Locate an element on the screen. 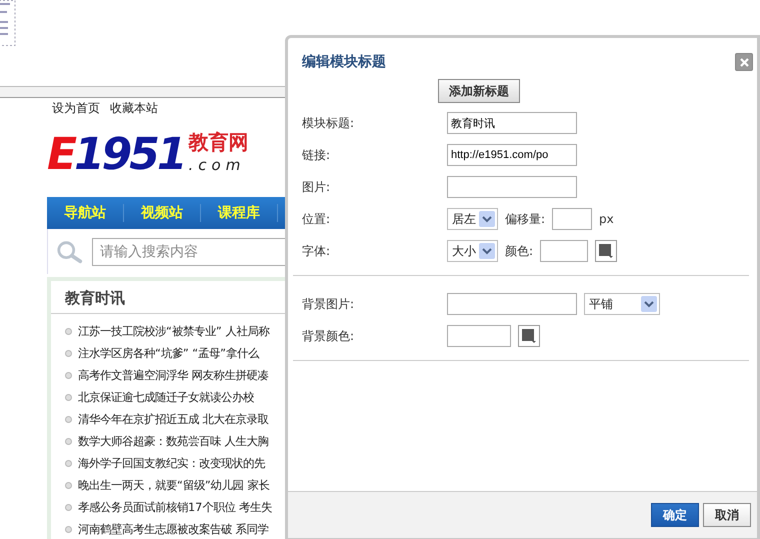 The width and height of the screenshot is (760, 539). field-label: 背景颜色: is located at coordinates (328, 336).